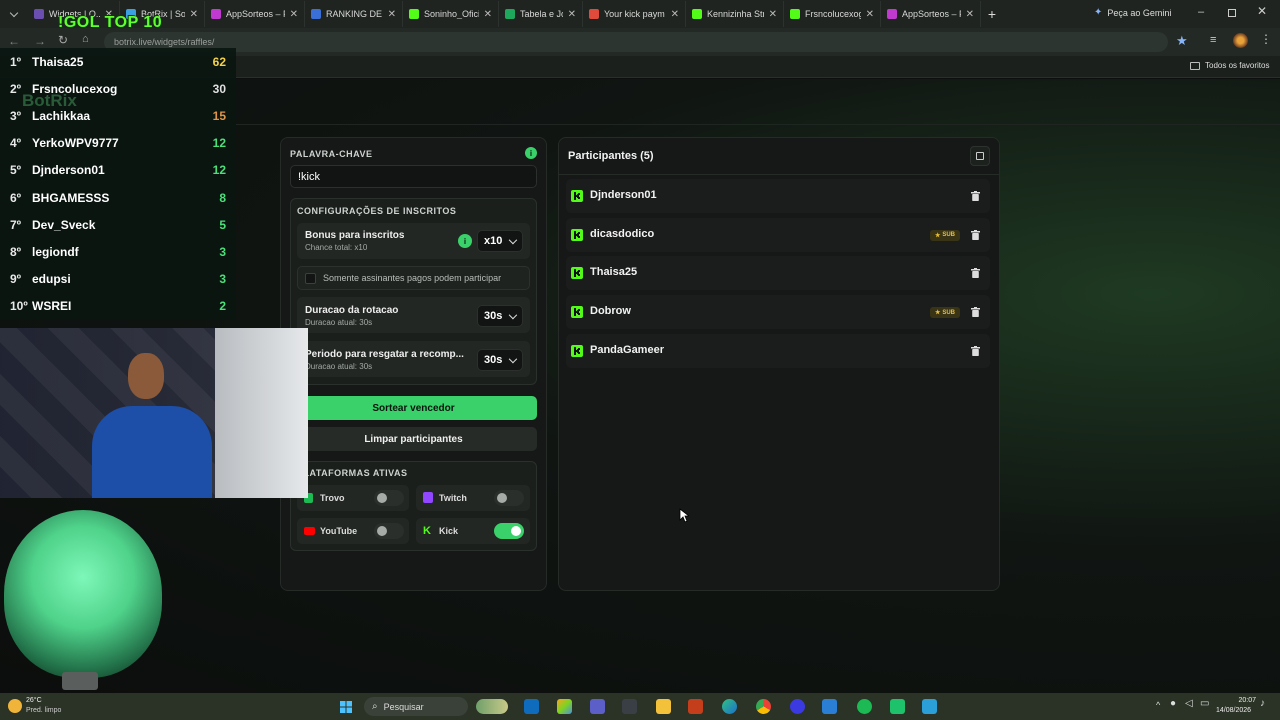 This screenshot has width=1280, height=720. I want to click on info-icon: i, so click(531, 153).